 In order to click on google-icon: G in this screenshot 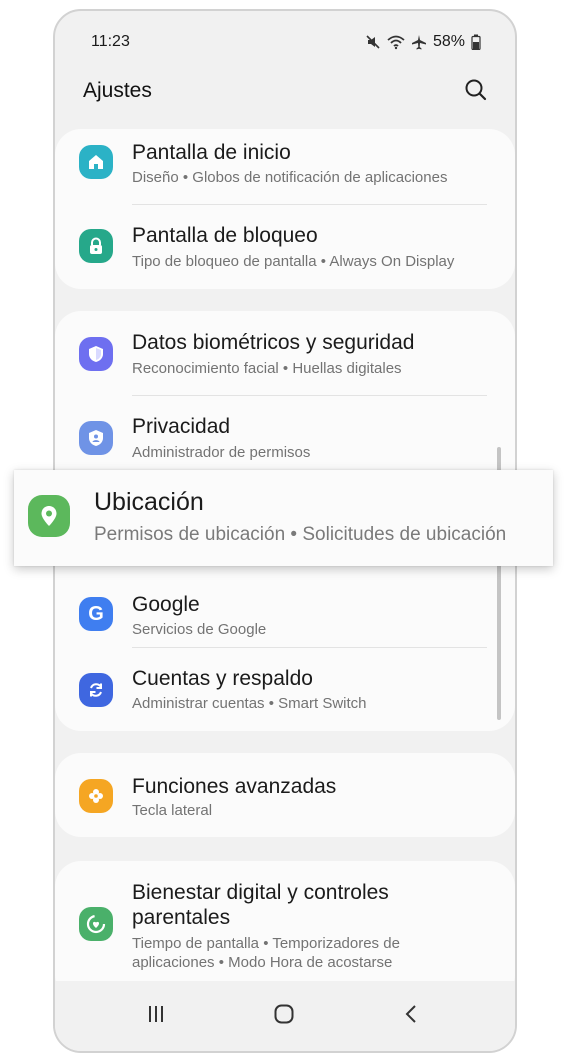, I will do `click(96, 614)`.